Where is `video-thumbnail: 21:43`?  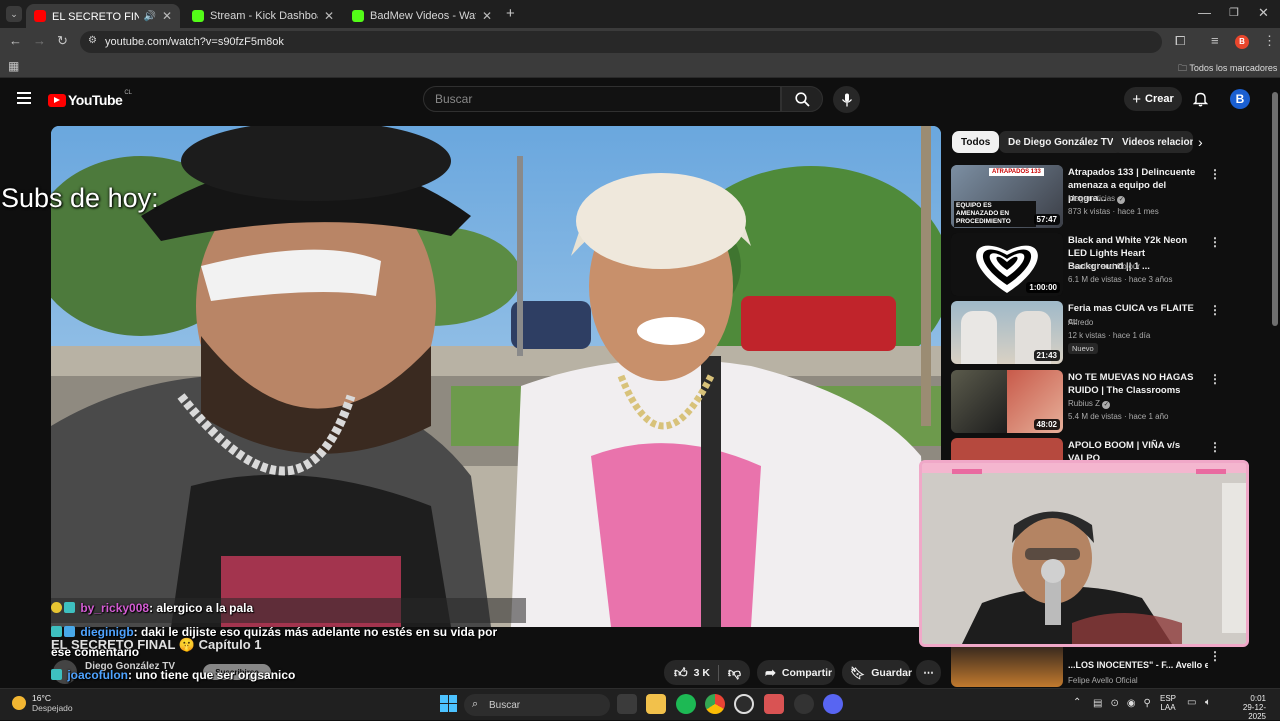
video-thumbnail: 21:43 is located at coordinates (1007, 332).